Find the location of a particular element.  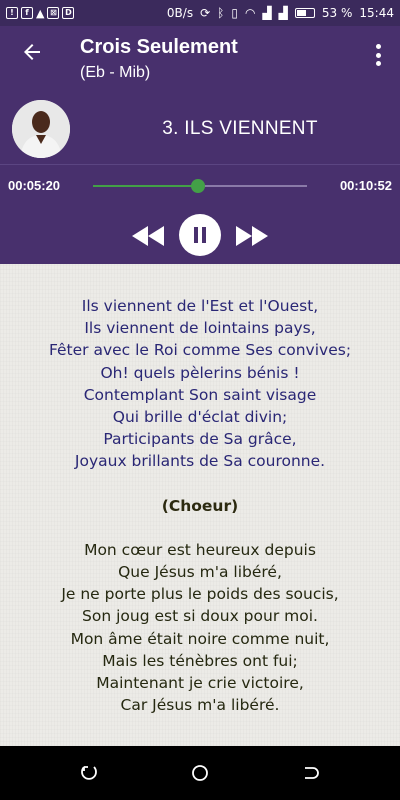

battery-percent: 53 % is located at coordinates (337, 13).